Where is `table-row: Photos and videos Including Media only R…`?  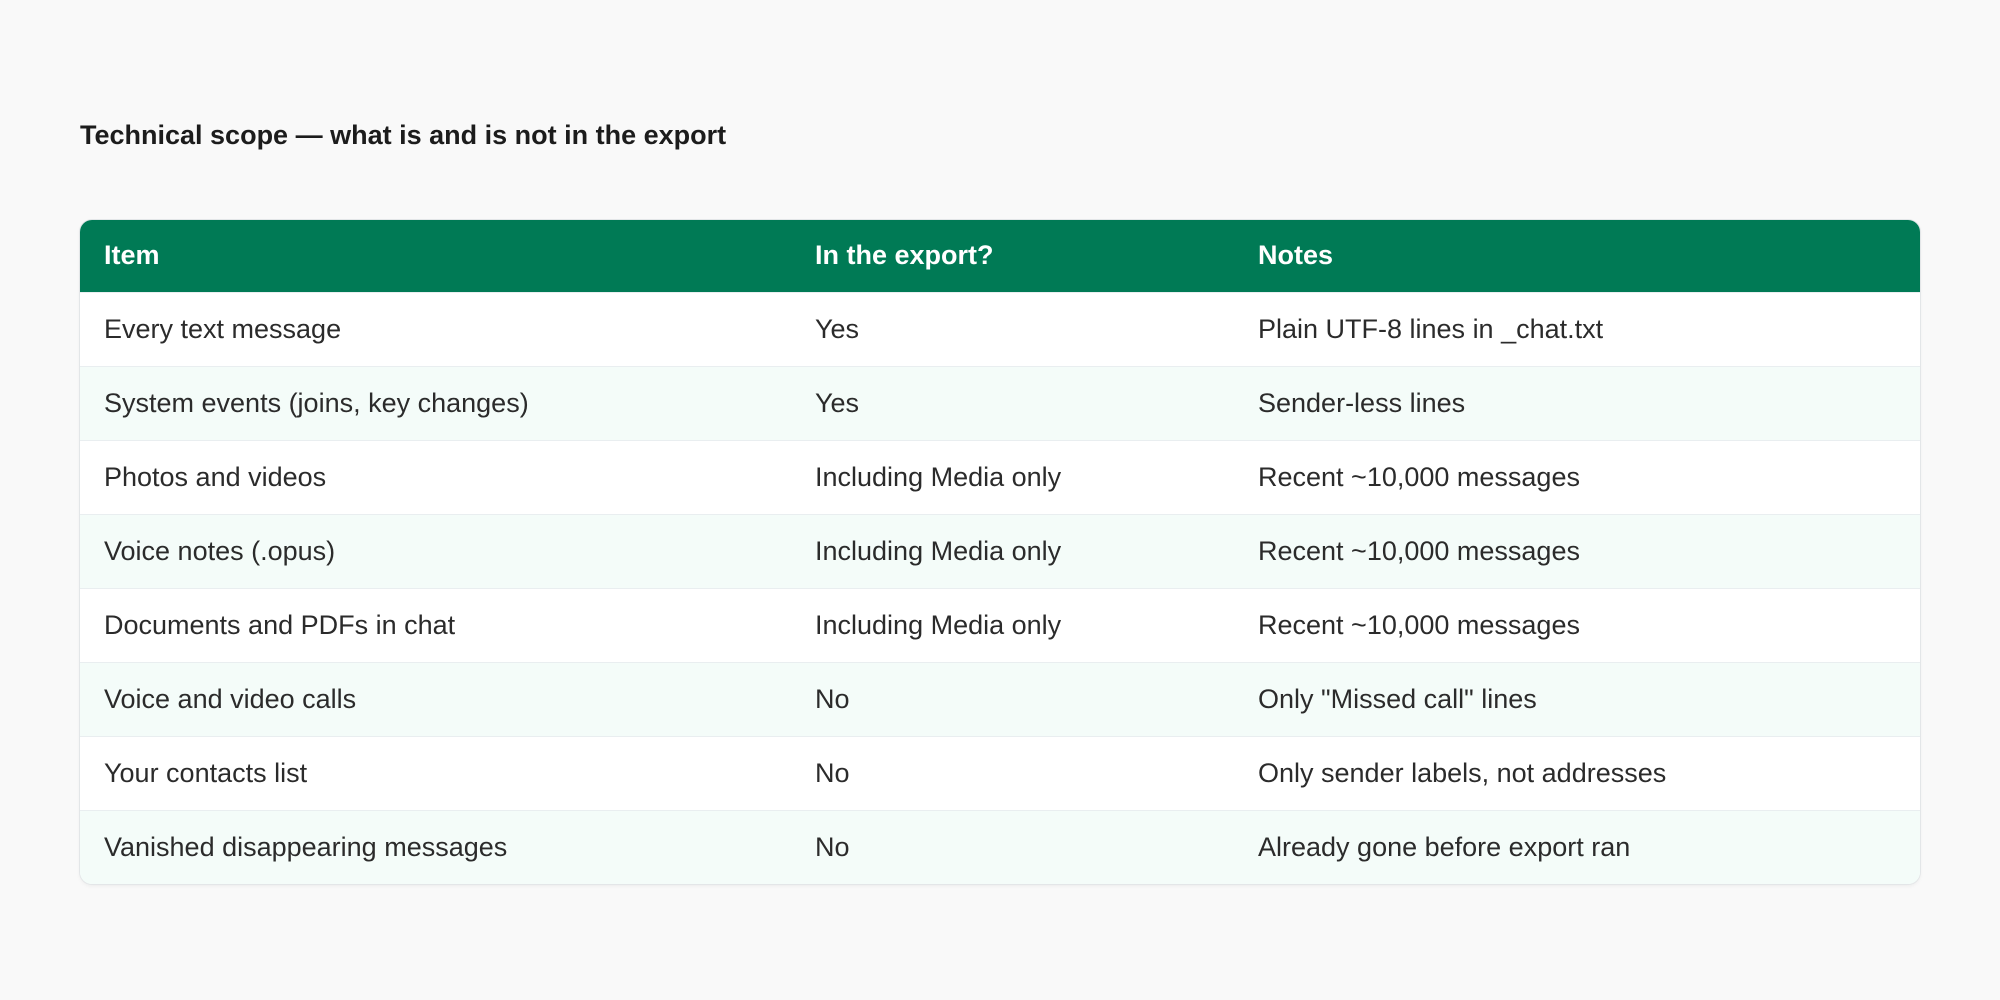
table-row: Photos and videos Including Media only R… is located at coordinates (1000, 477).